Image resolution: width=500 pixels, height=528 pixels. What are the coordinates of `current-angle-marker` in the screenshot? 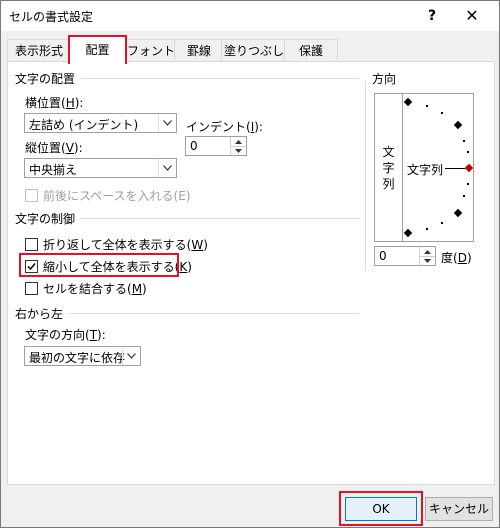 It's located at (469, 168).